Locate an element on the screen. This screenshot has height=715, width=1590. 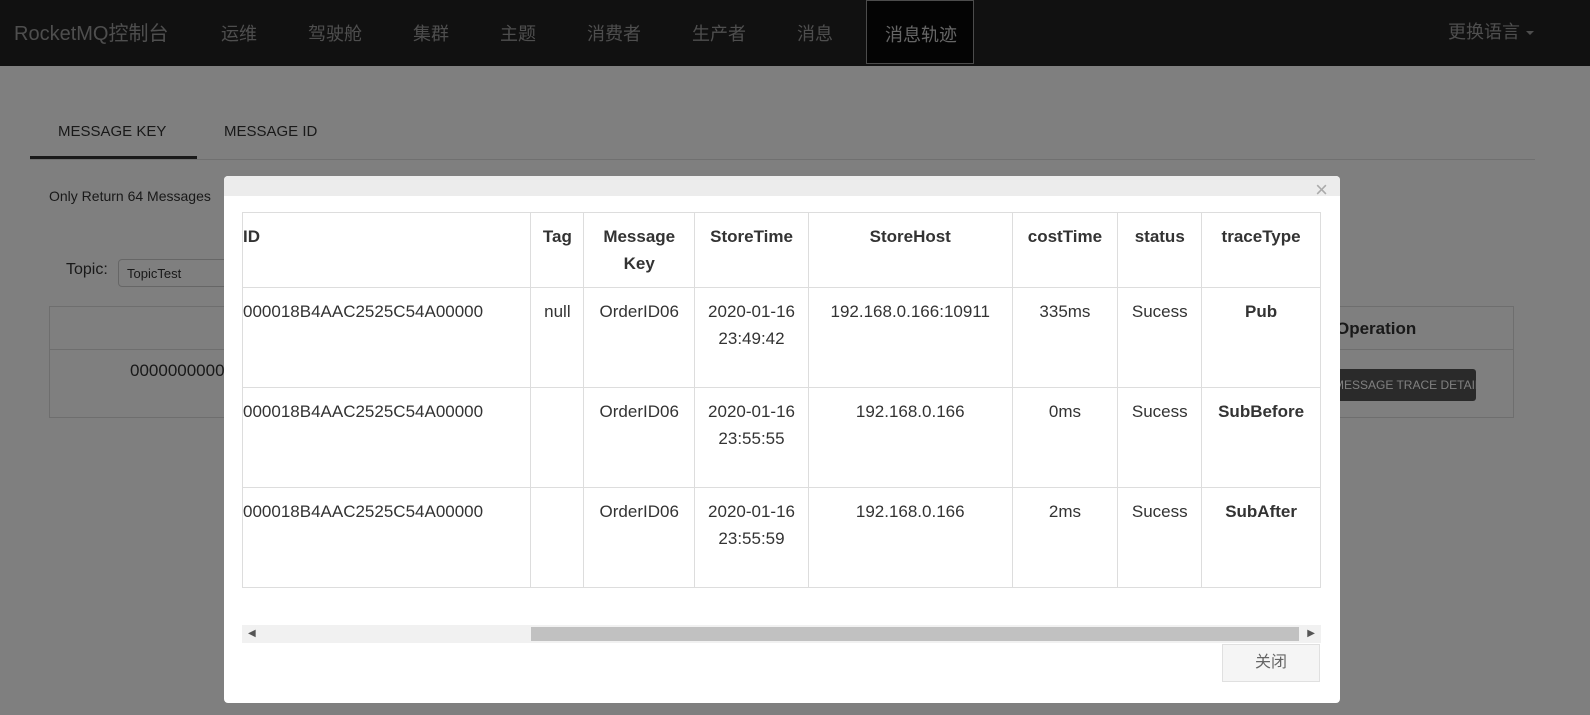
col-header-tag: Tag is located at coordinates (557, 250).